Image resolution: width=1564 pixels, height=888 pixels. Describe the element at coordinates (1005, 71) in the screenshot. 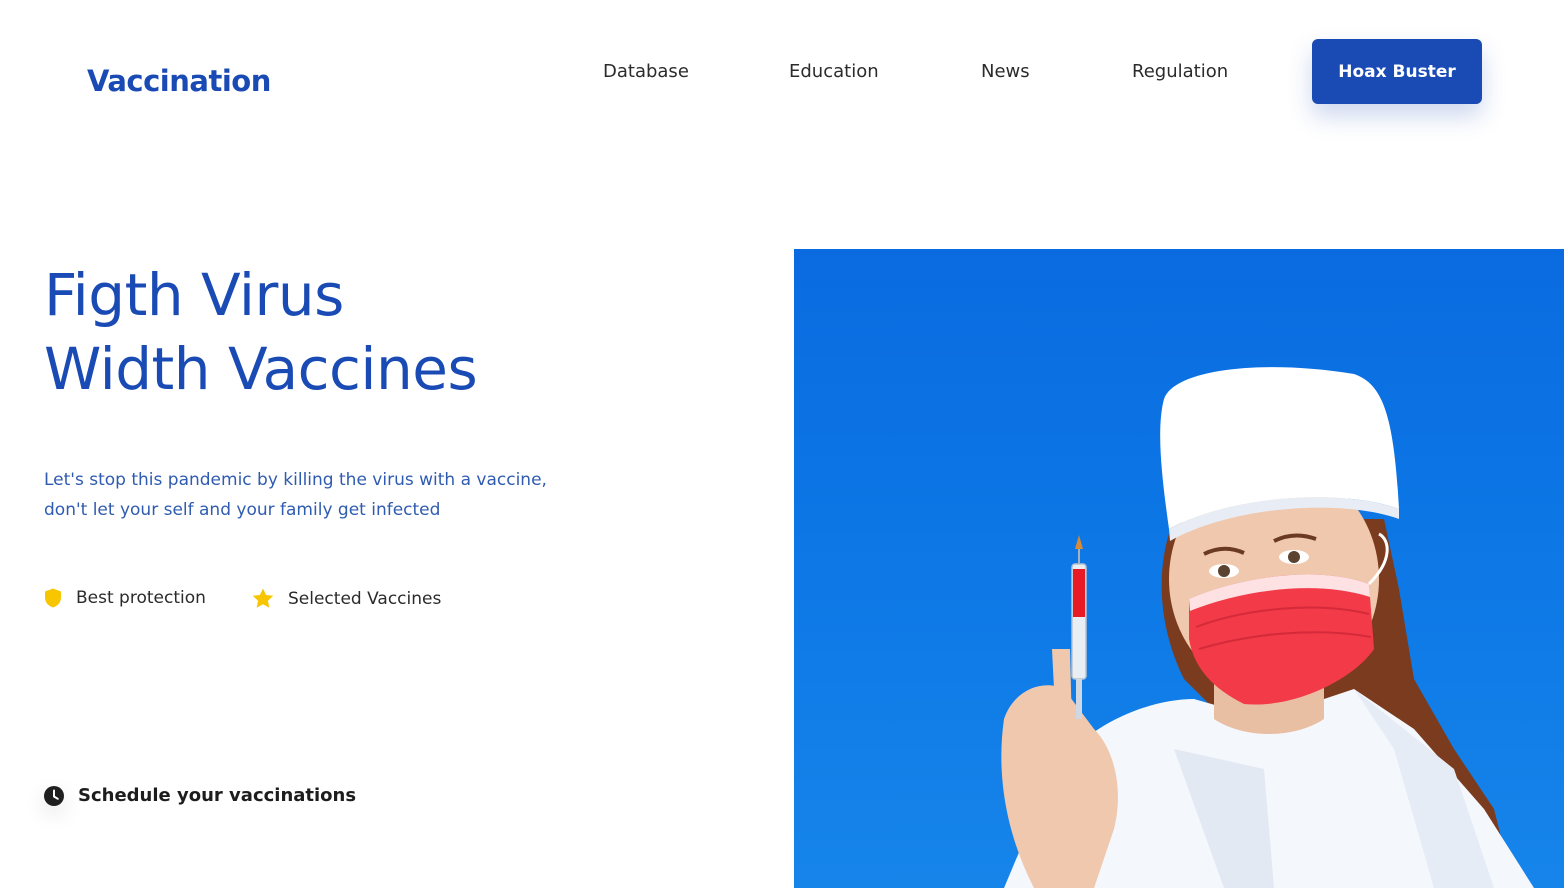

I see `nav-link-news: News` at that location.